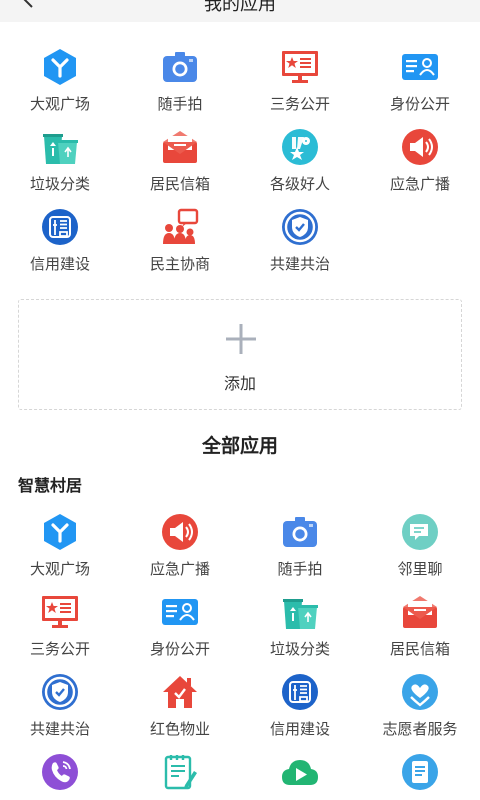 The width and height of the screenshot is (480, 800). Describe the element at coordinates (420, 569) in the screenshot. I see `app-label: 邻里聊` at that location.